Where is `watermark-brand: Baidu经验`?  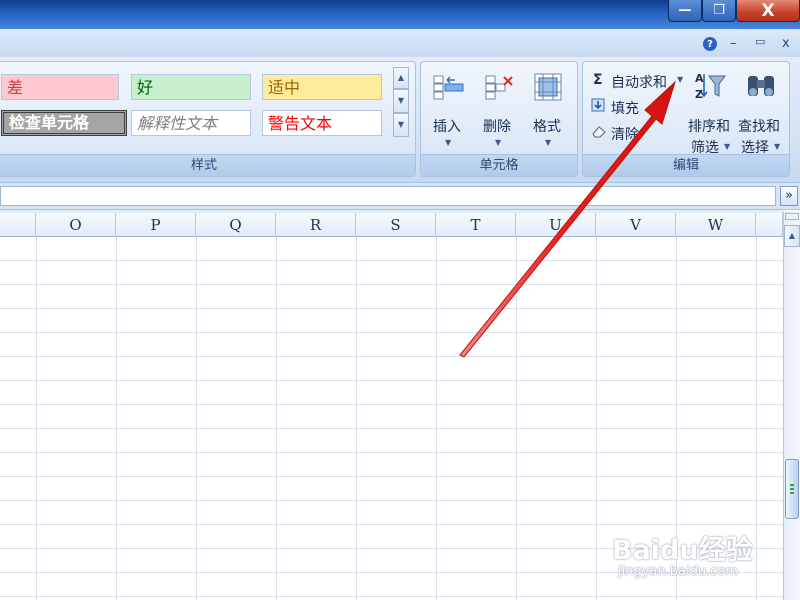 watermark-brand: Baidu经验 is located at coordinates (682, 550).